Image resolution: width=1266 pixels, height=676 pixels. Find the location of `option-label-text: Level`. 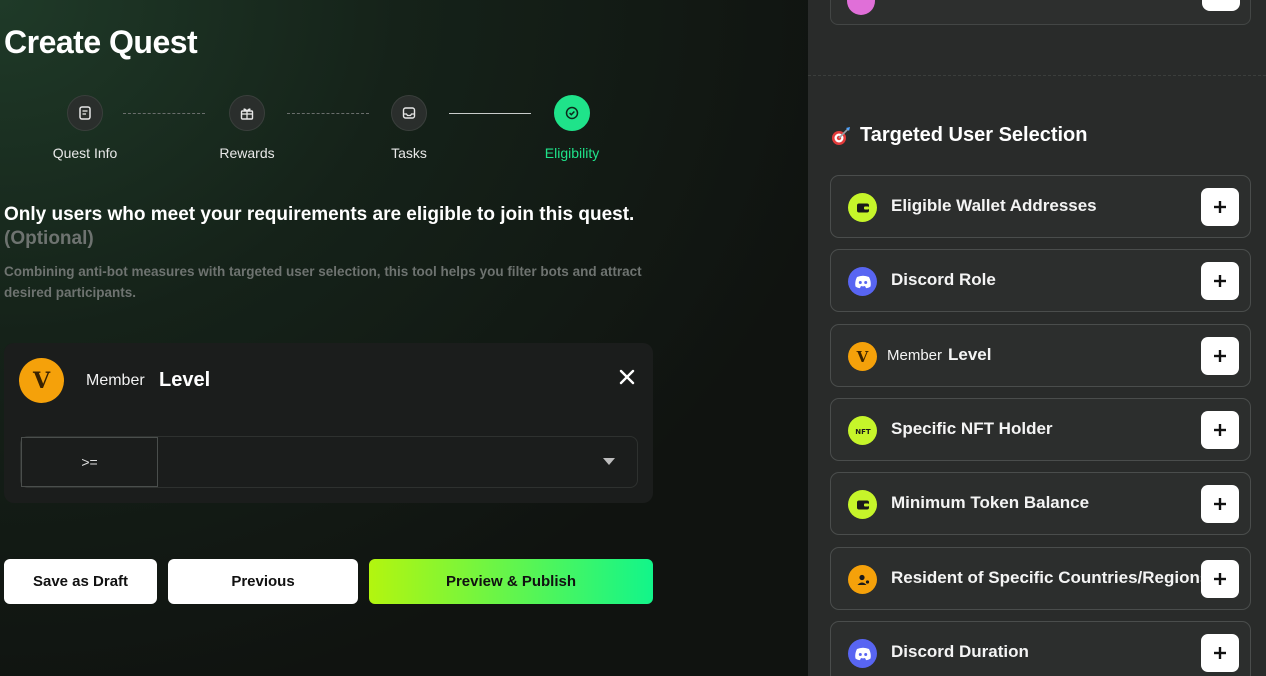

option-label-text: Level is located at coordinates (970, 354).